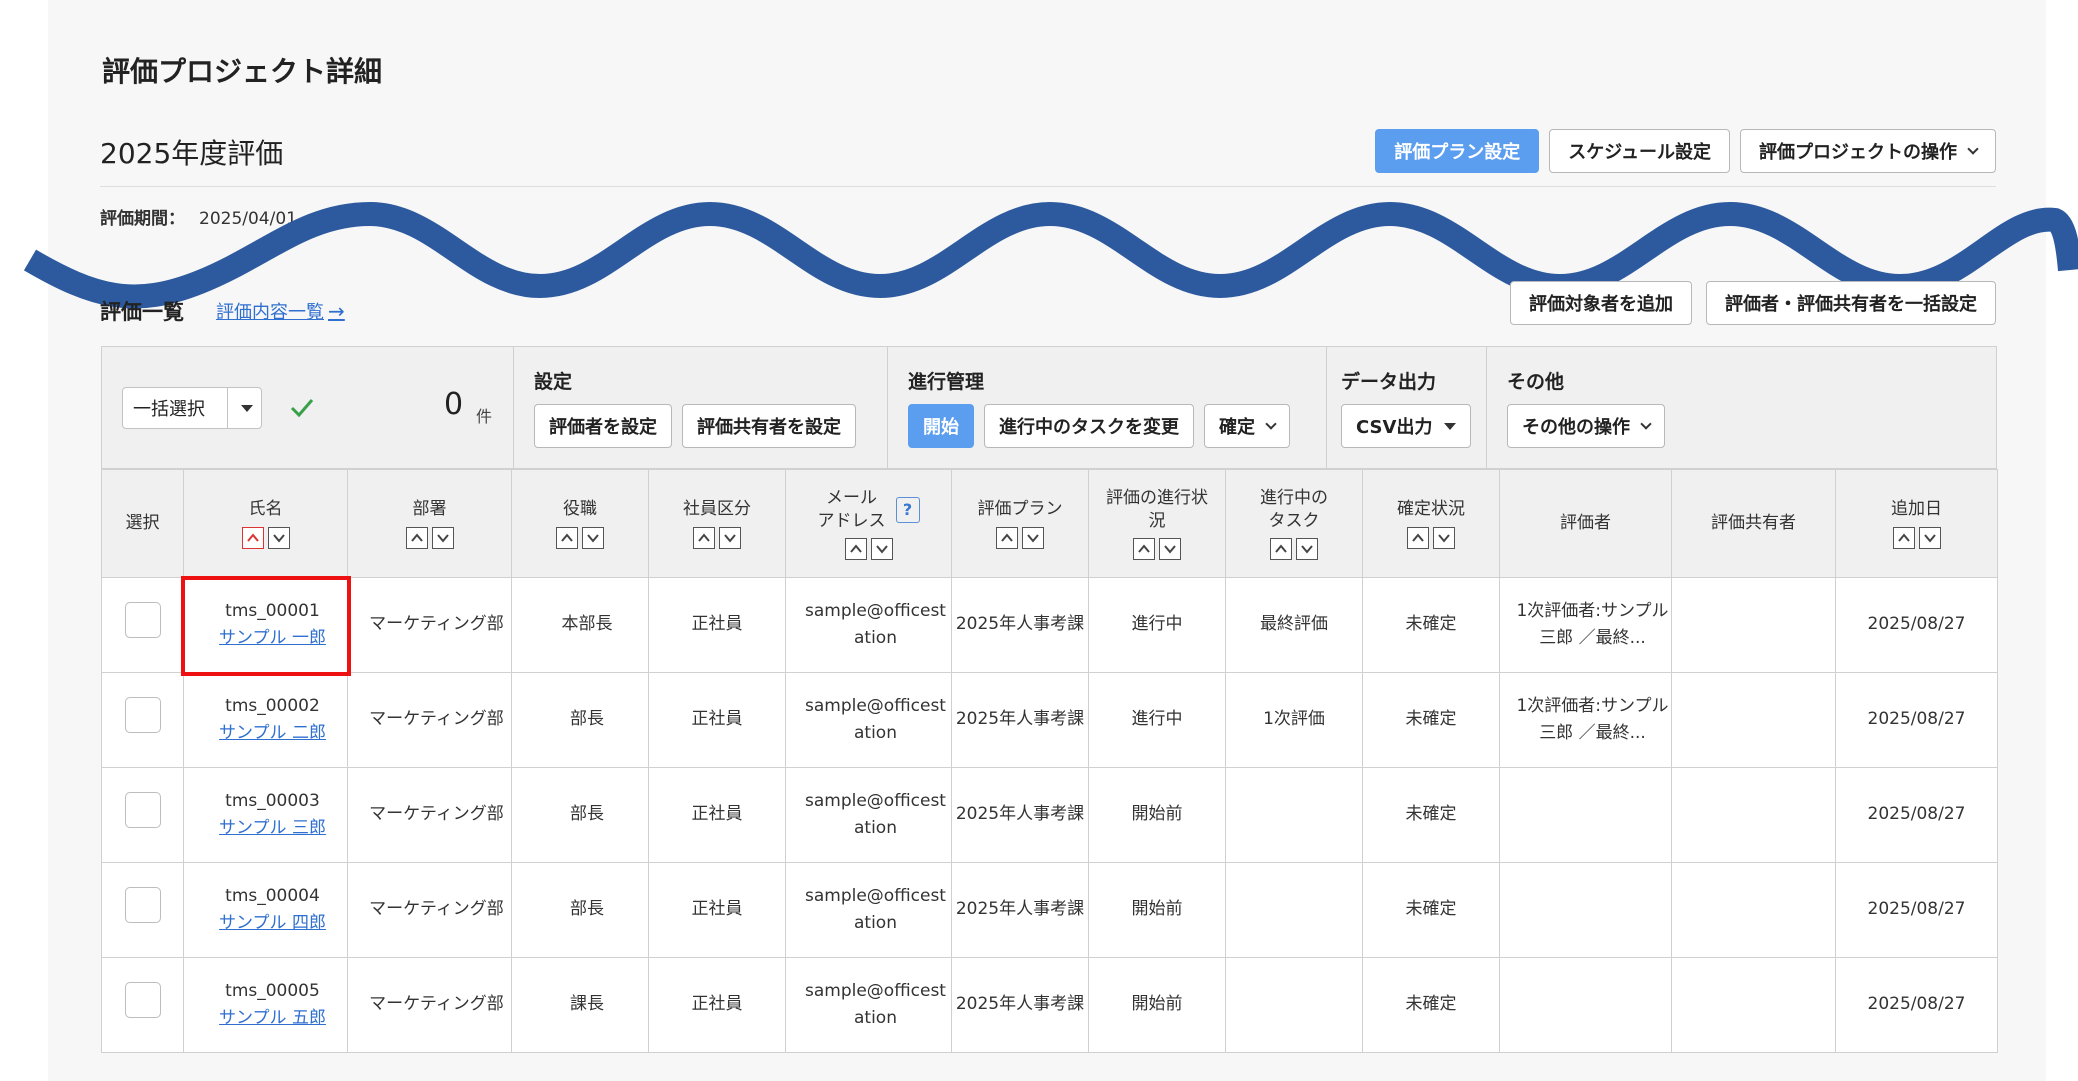  I want to click on employee-name-link: サンプル 一郎, so click(272, 638).